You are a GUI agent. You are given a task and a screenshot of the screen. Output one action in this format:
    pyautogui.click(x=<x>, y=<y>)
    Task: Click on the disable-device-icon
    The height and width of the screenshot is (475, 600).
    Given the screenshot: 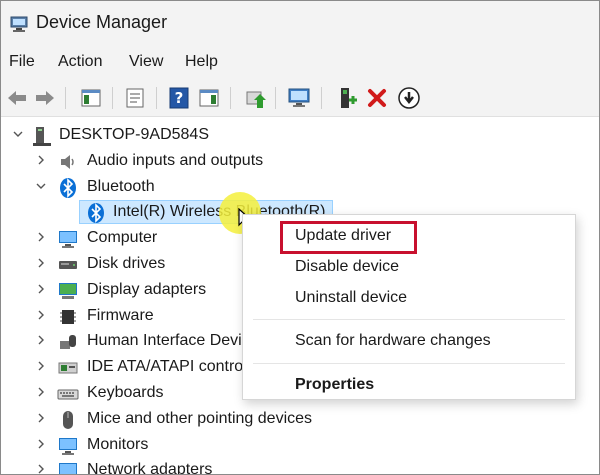 What is the action you would take?
    pyautogui.click(x=409, y=98)
    